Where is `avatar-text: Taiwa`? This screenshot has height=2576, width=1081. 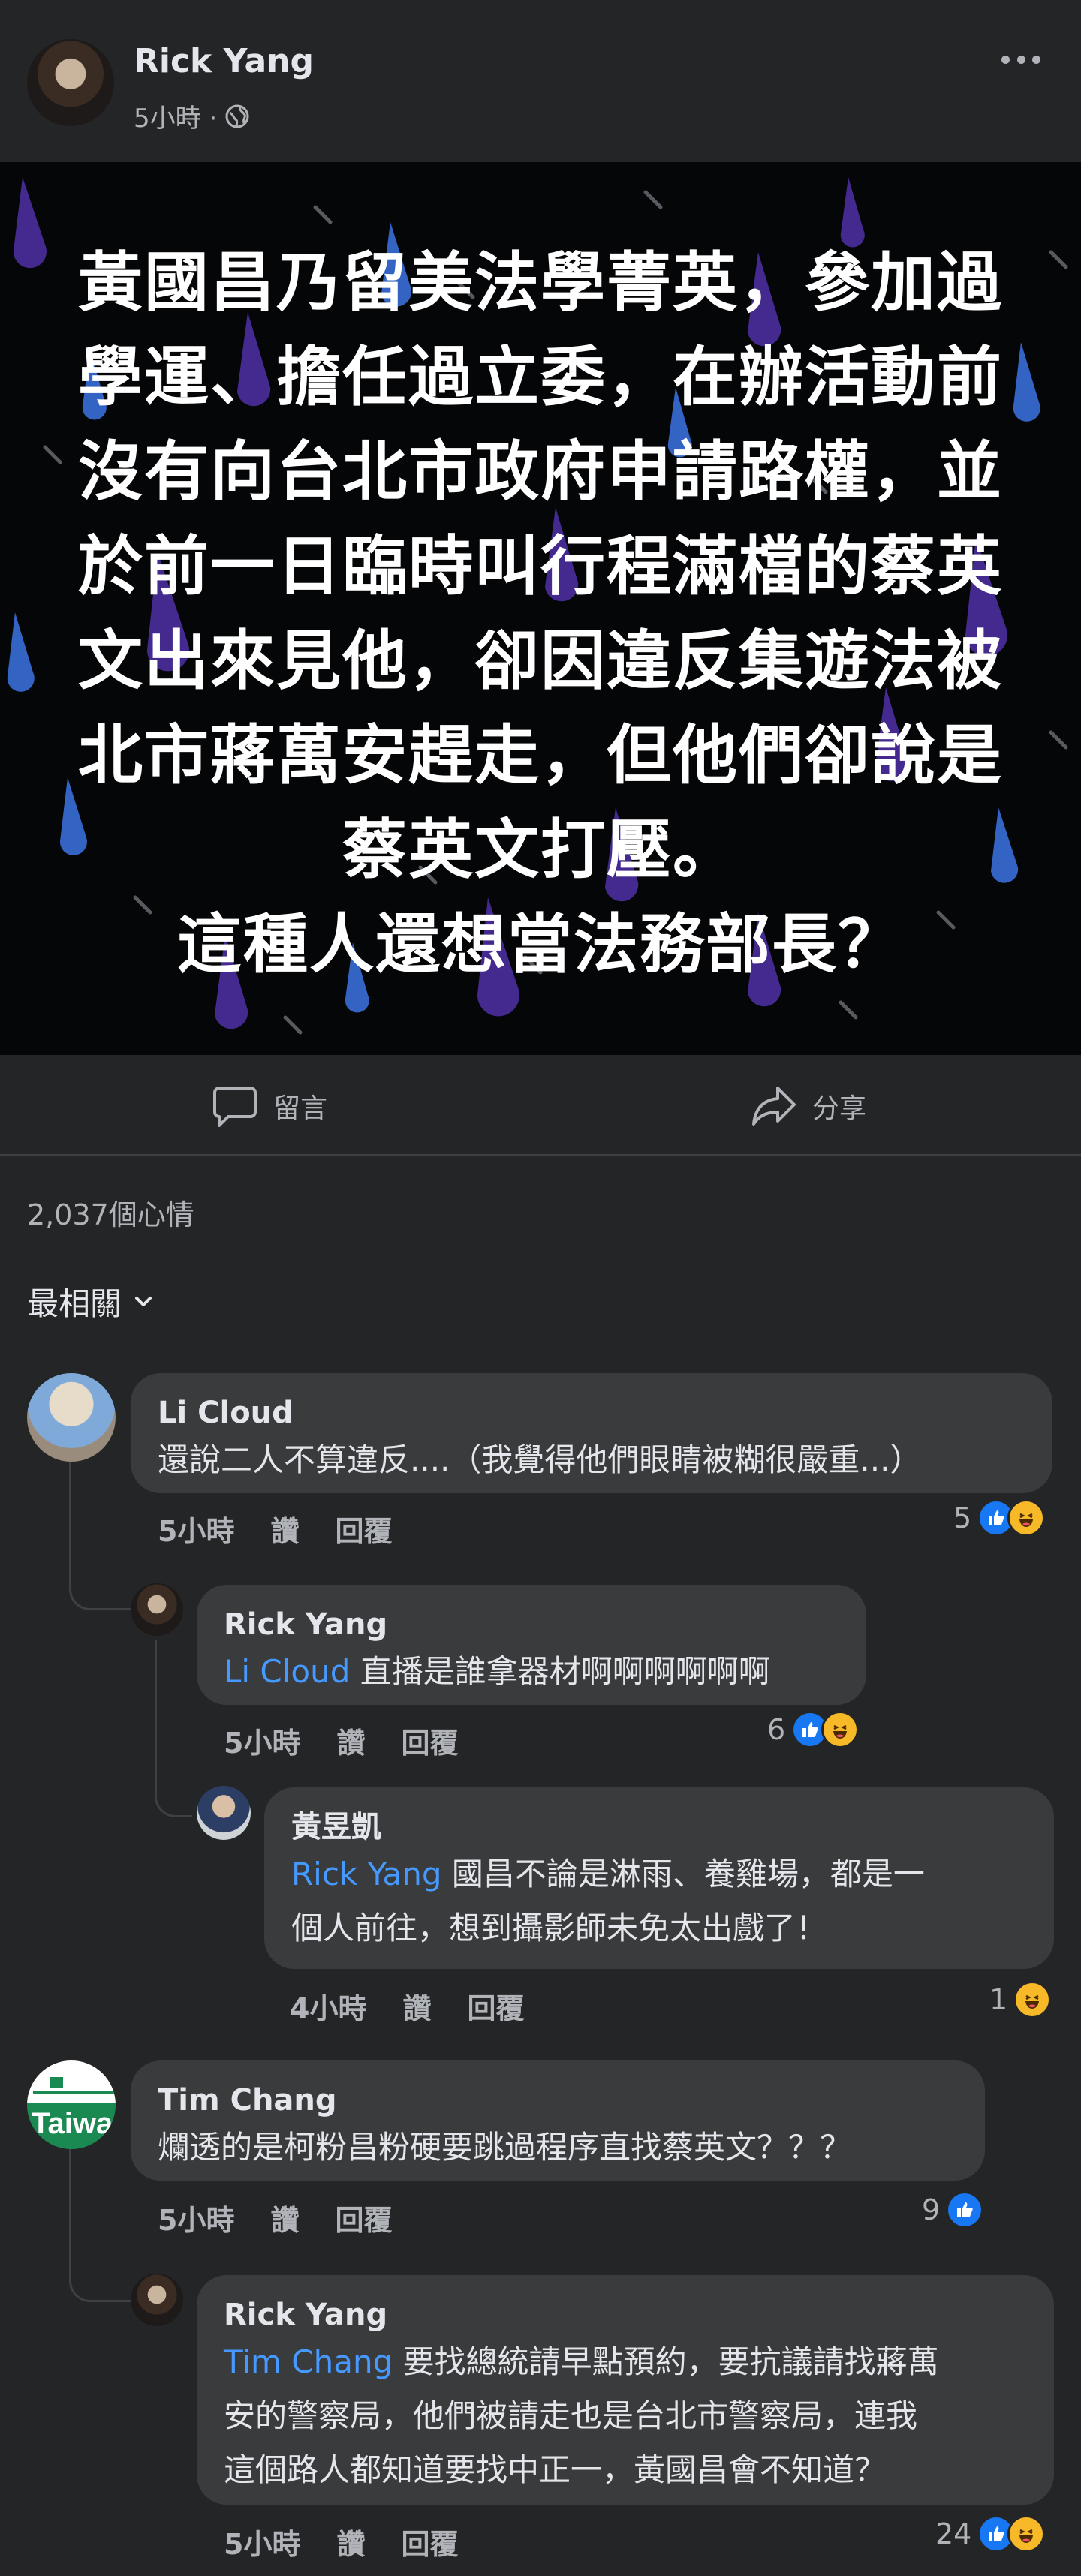 avatar-text: Taiwa is located at coordinates (72, 2123).